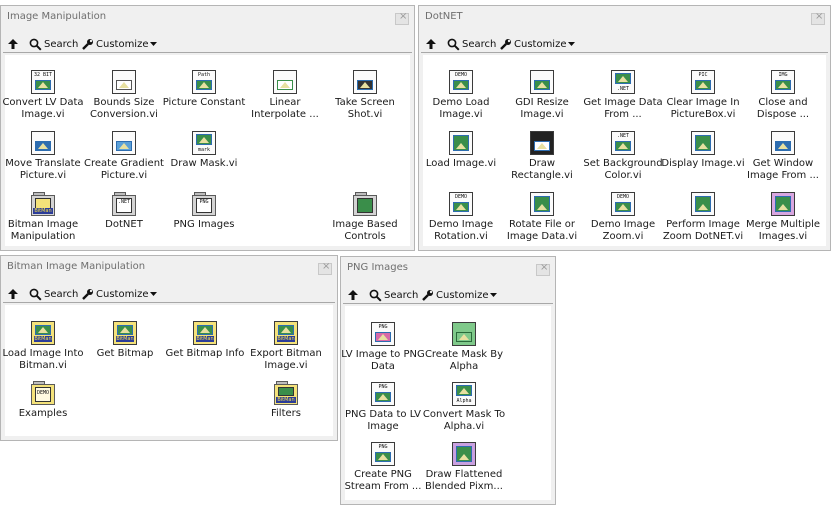  I want to click on palette-item: Bounds Size Conversion.vi, so click(124, 95).